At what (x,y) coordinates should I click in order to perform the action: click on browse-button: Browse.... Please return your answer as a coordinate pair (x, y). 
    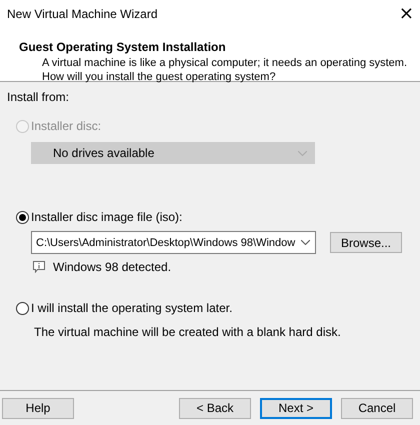
    Looking at the image, I should click on (366, 242).